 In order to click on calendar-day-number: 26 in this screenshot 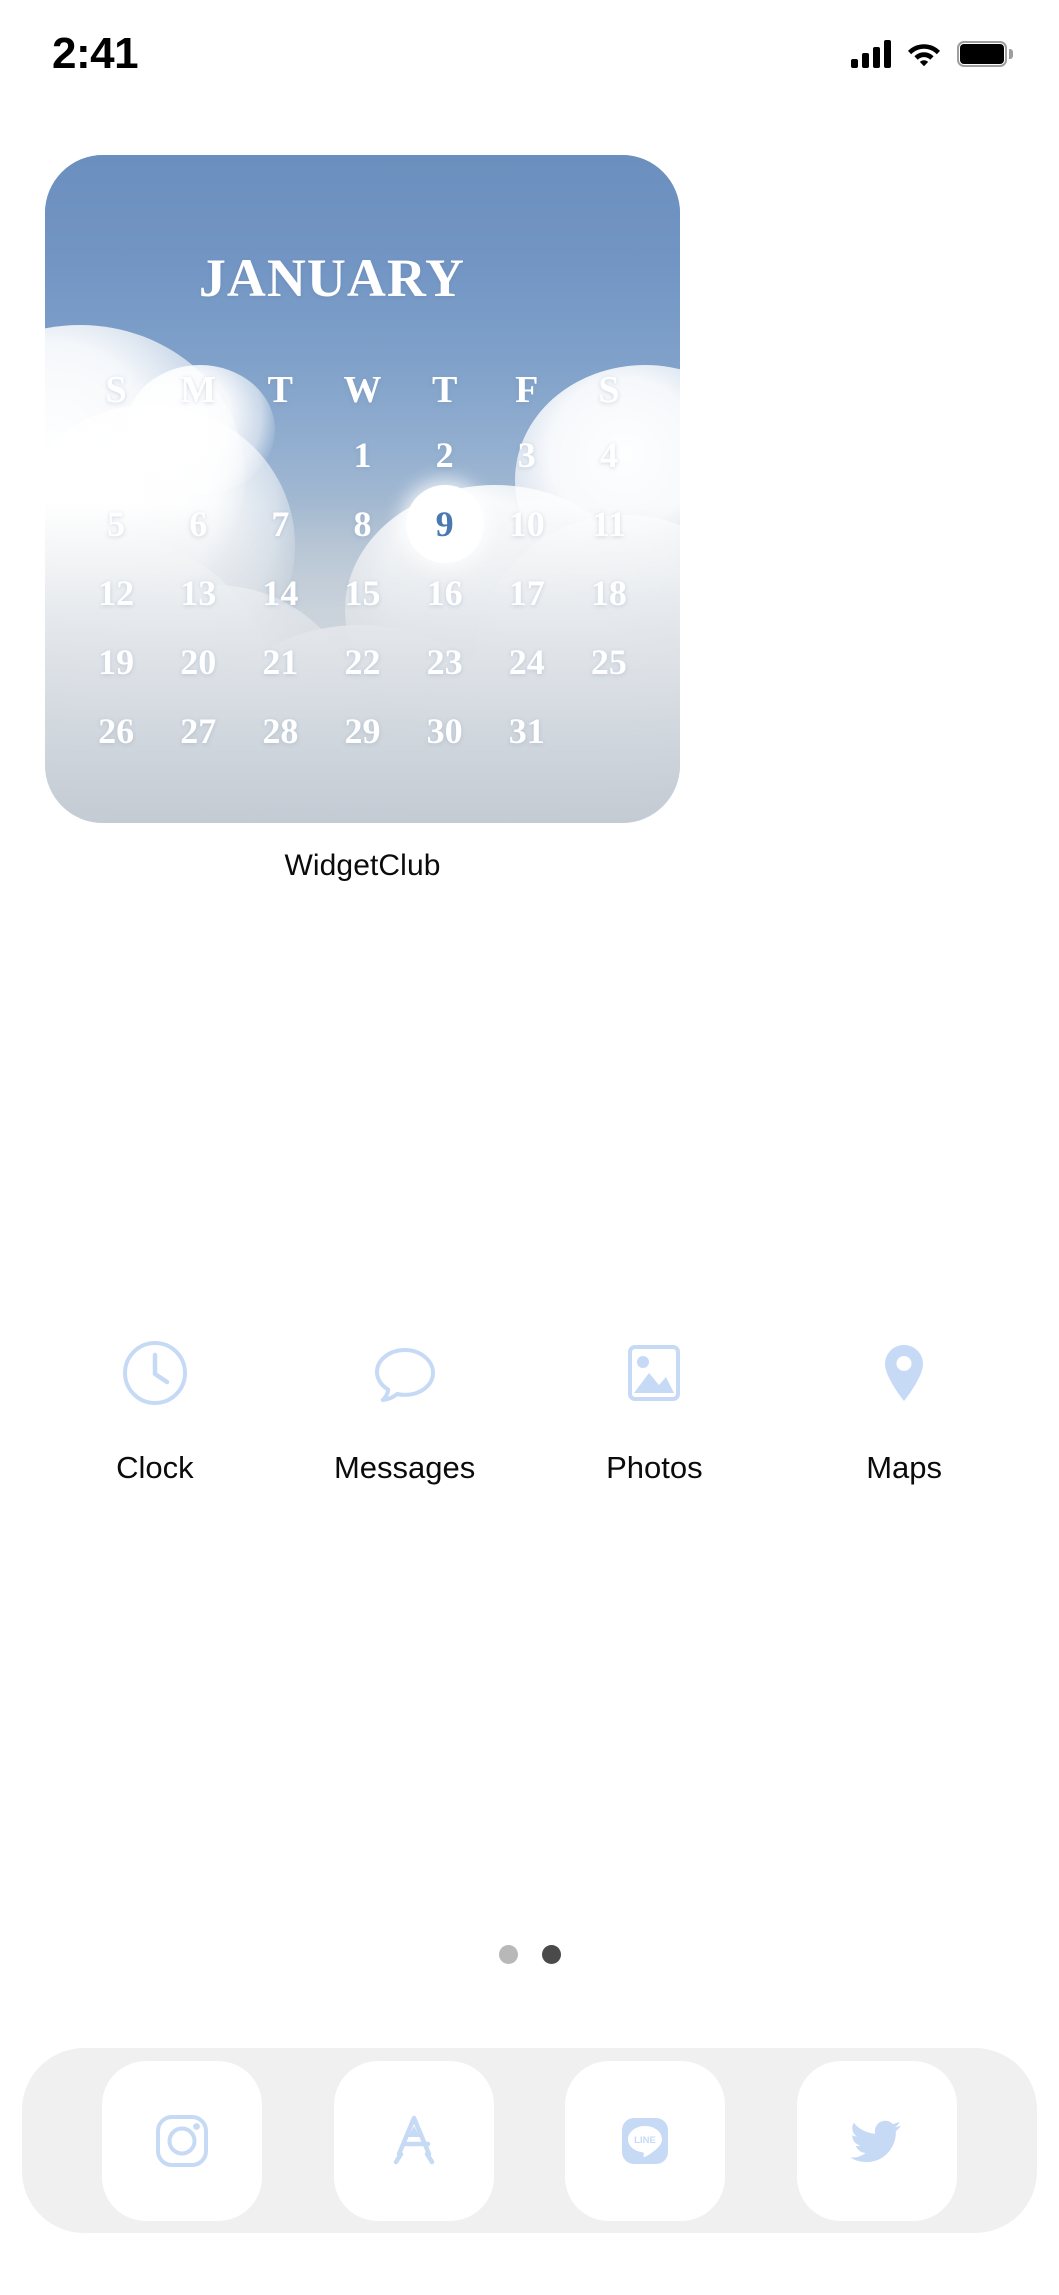, I will do `click(116, 730)`.